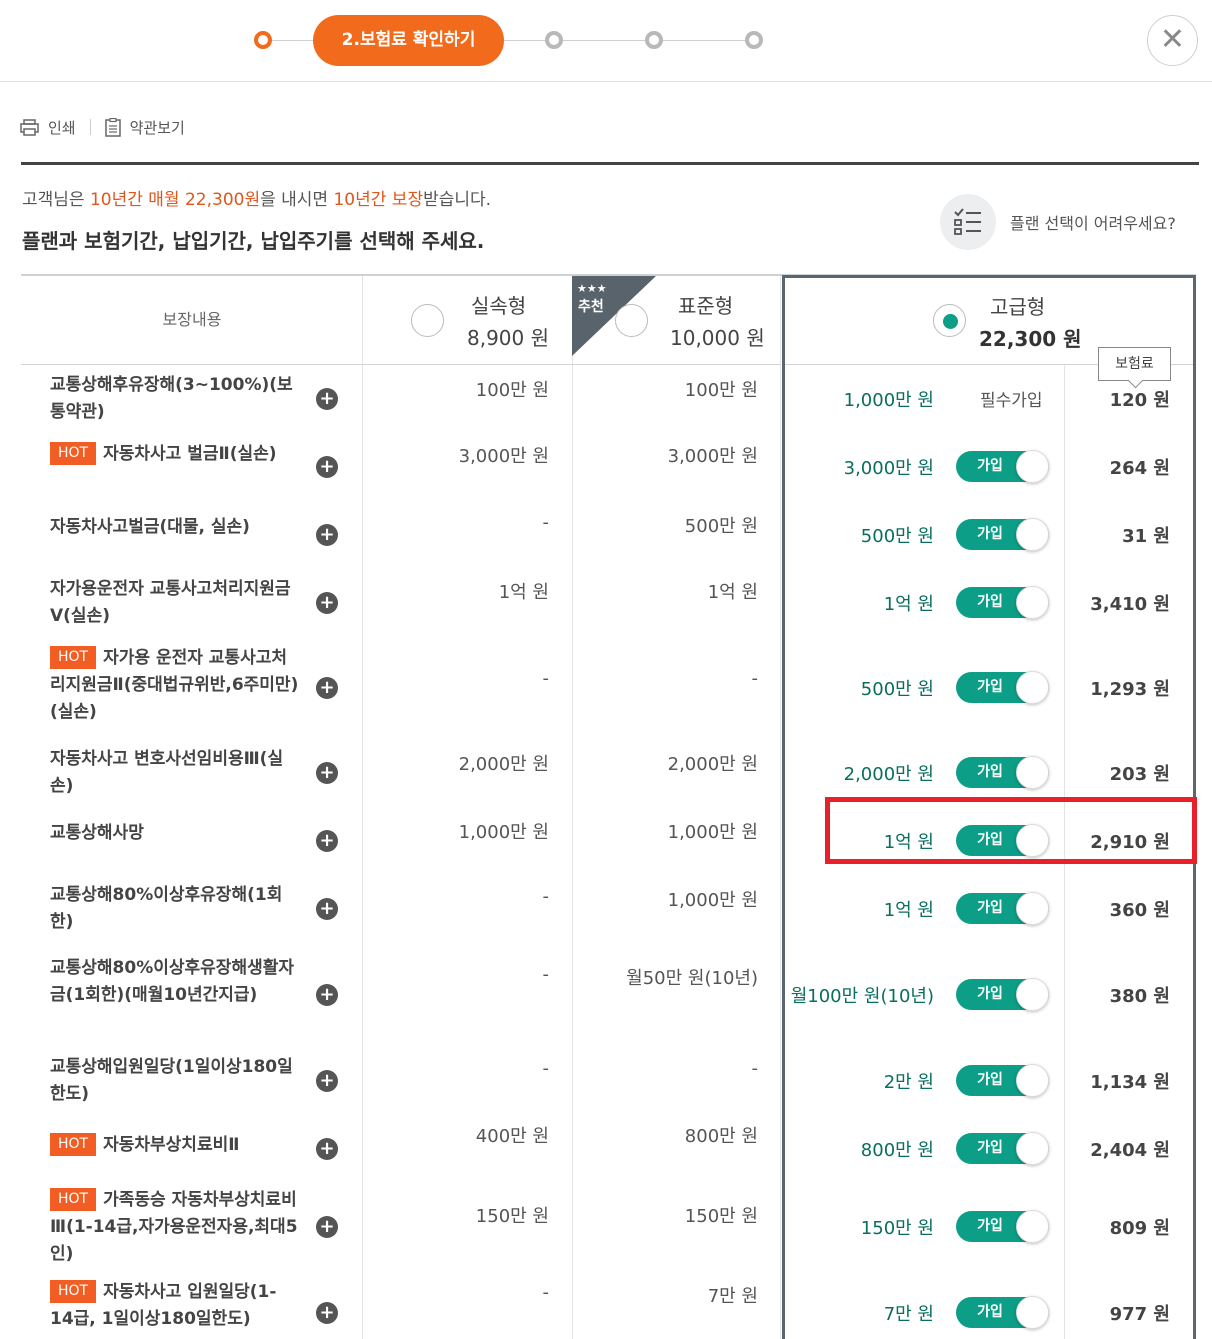 The width and height of the screenshot is (1212, 1339). I want to click on table-row: 교통상해입원일당(1일이상180일한도) + - - 2만 원 가입 1,134 원, so click(608, 1080).